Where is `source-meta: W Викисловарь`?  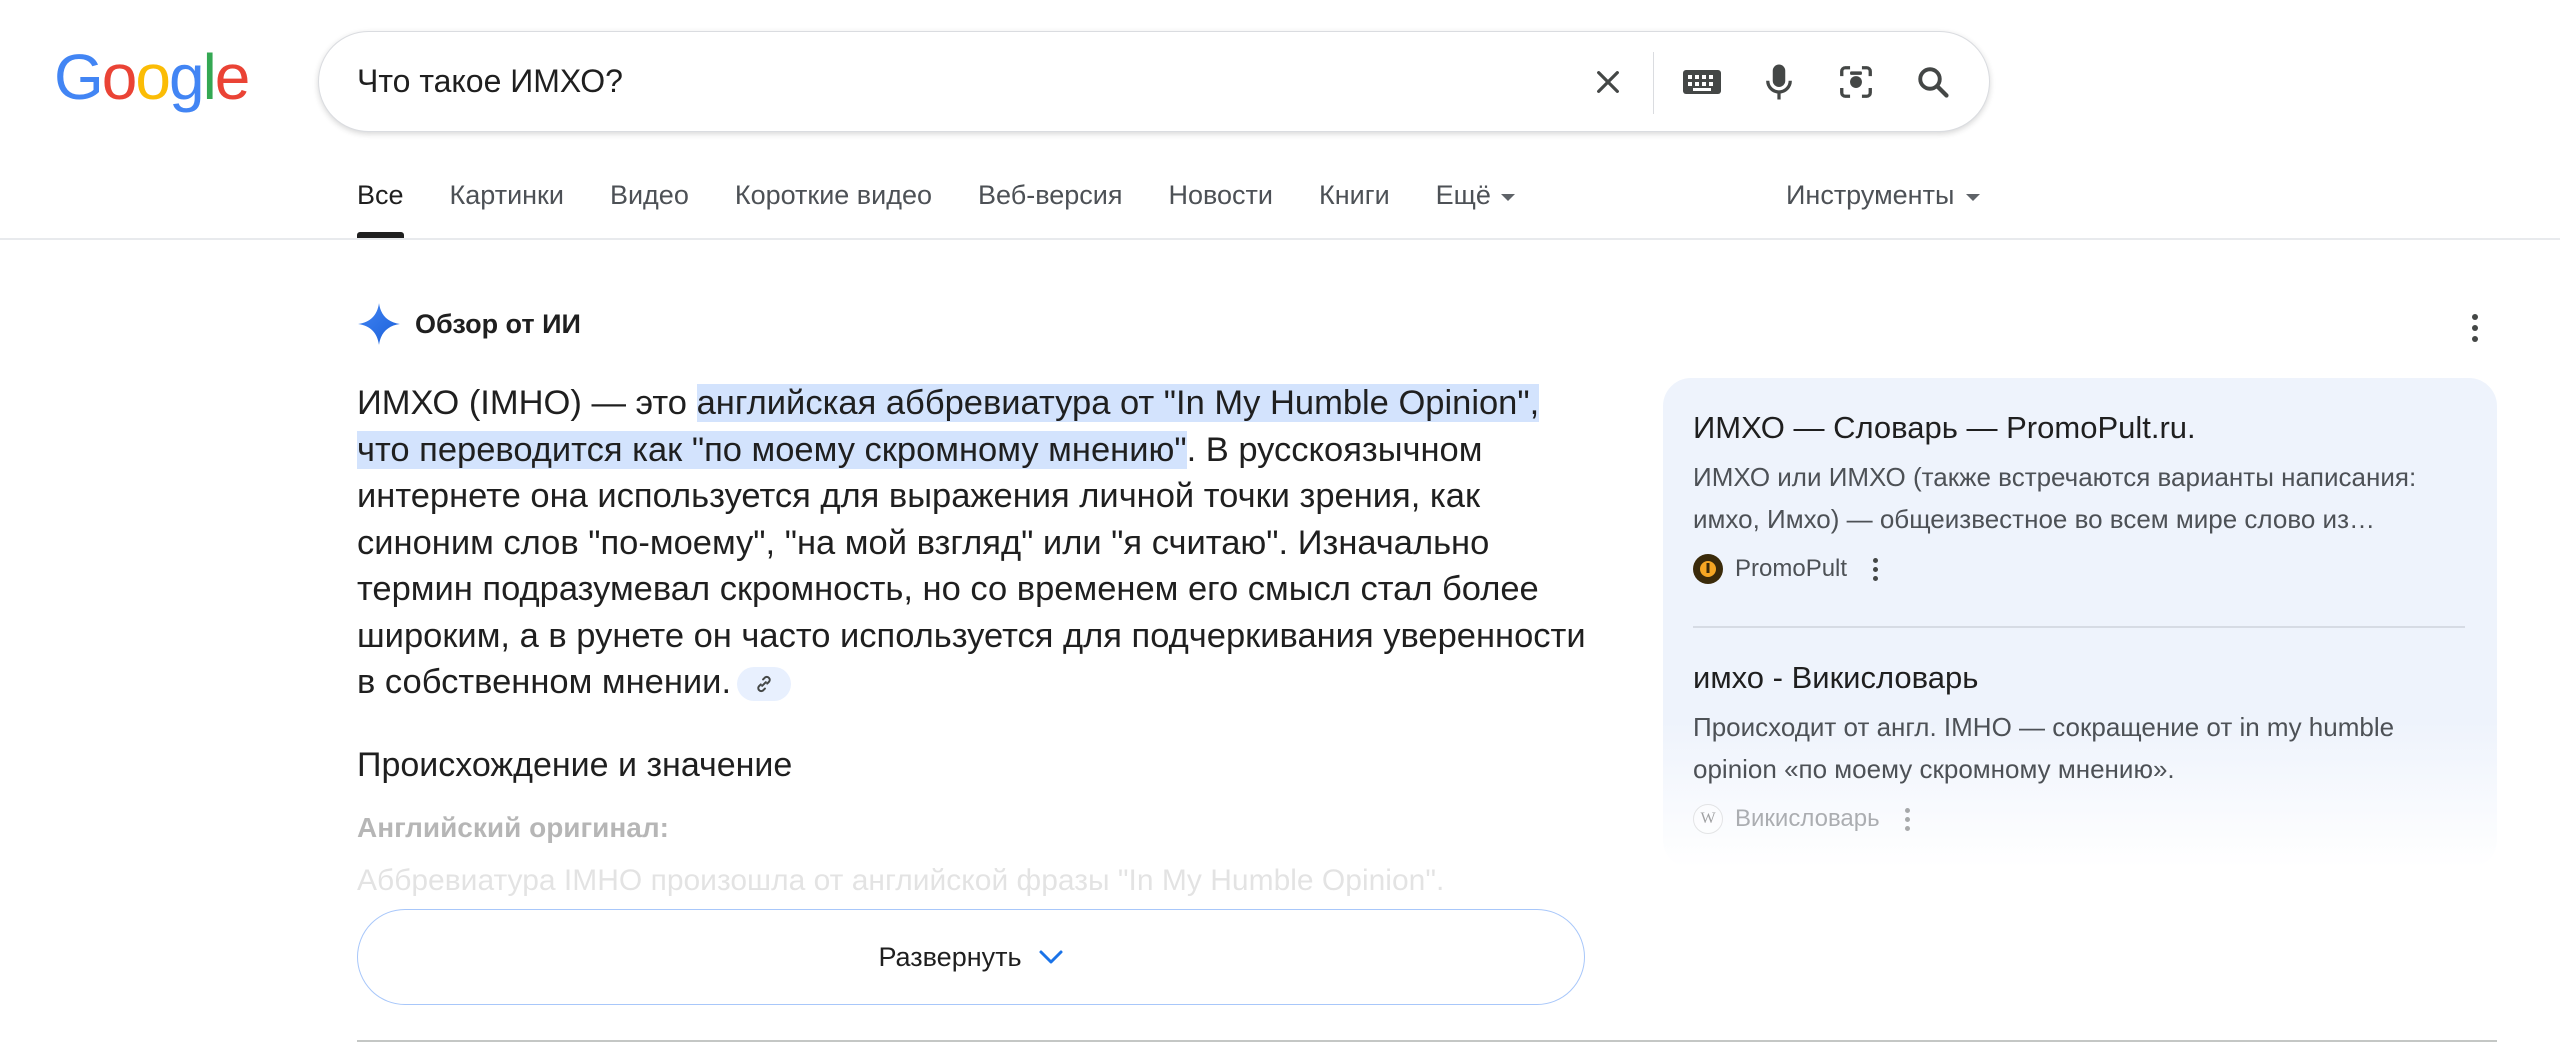
source-meta: W Викисловарь is located at coordinates (2083, 819).